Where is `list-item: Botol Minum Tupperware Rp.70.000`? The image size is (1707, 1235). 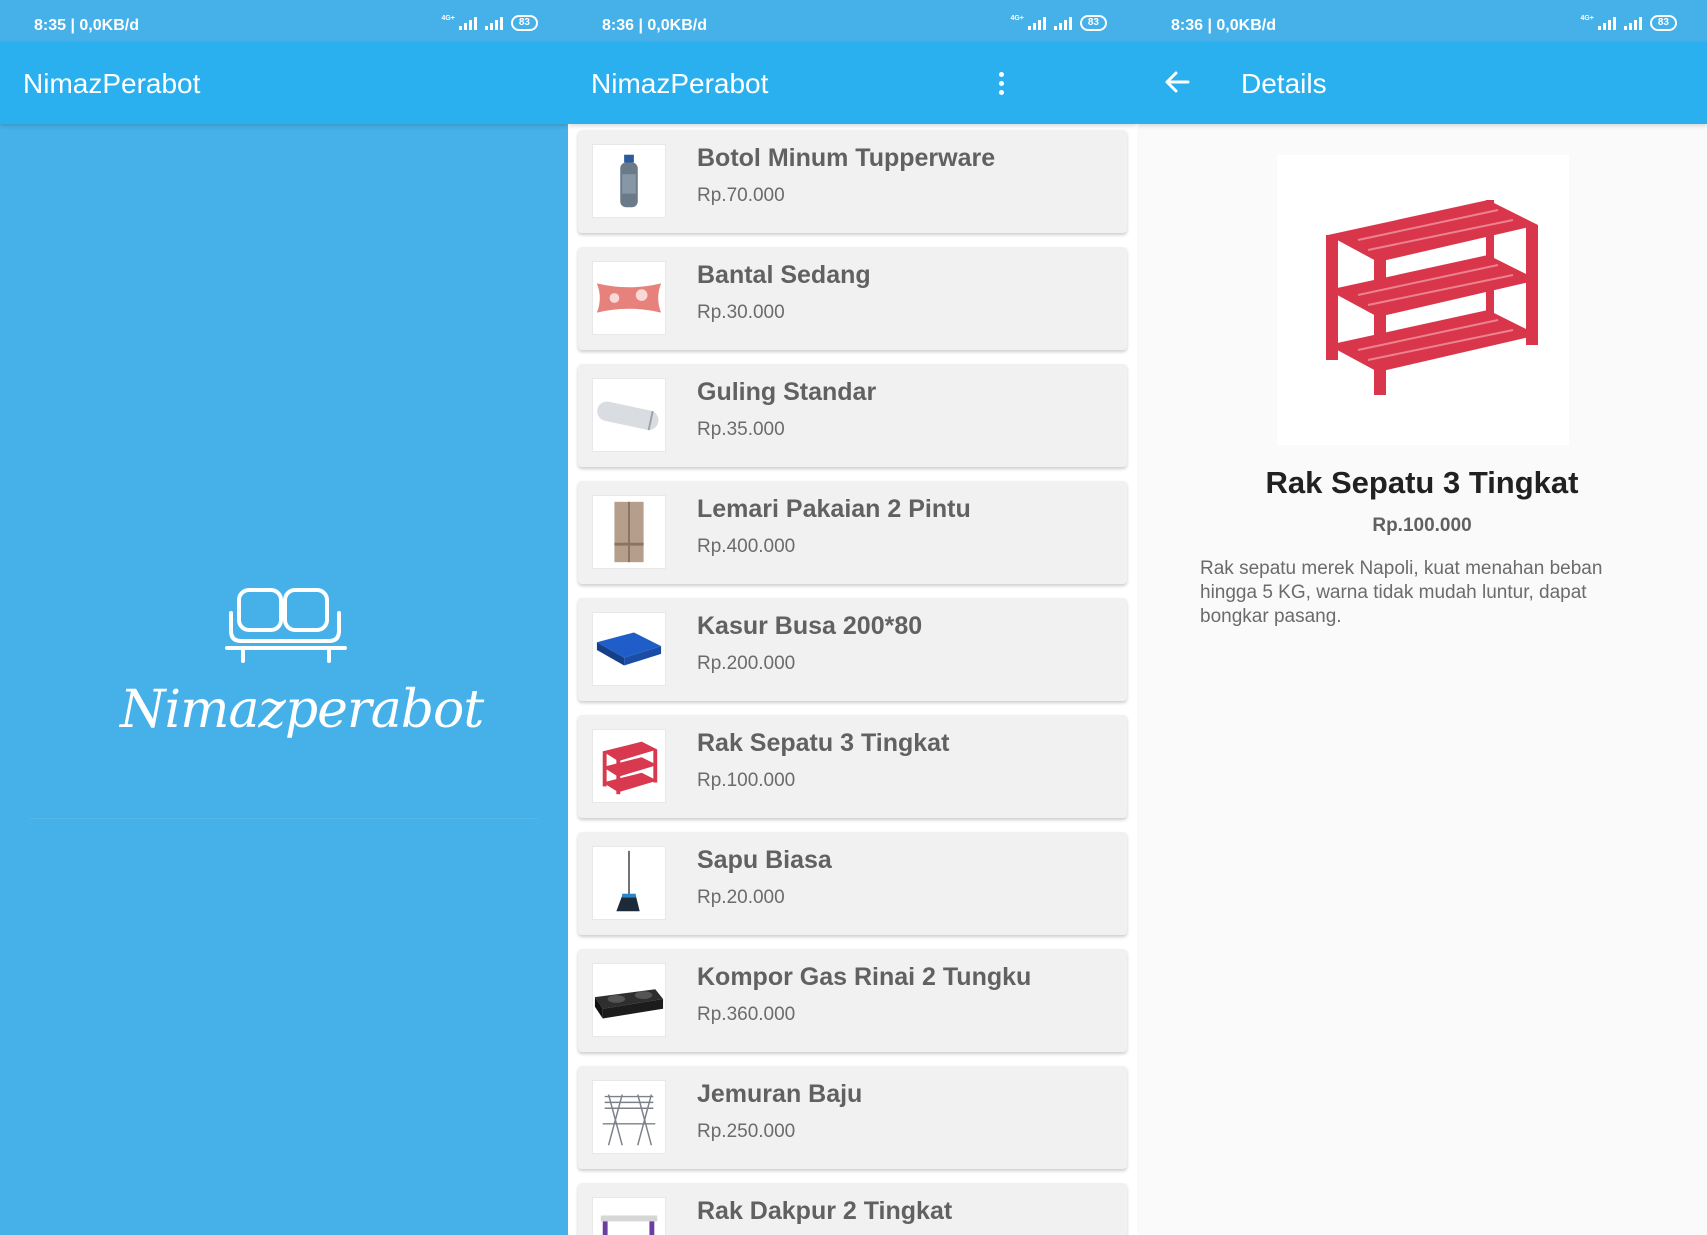 list-item: Botol Minum Tupperware Rp.70.000 is located at coordinates (852, 181).